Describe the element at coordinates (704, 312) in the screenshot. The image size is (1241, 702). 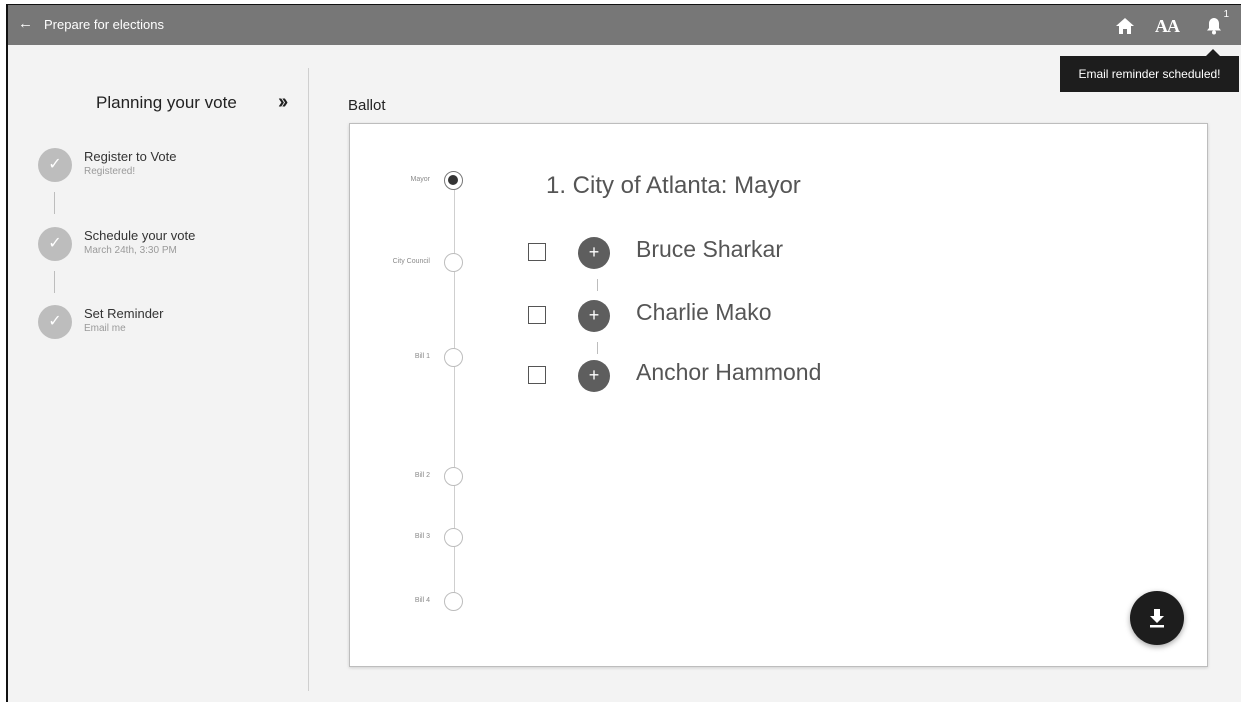
I see `candidate-name: Charlie Mako` at that location.